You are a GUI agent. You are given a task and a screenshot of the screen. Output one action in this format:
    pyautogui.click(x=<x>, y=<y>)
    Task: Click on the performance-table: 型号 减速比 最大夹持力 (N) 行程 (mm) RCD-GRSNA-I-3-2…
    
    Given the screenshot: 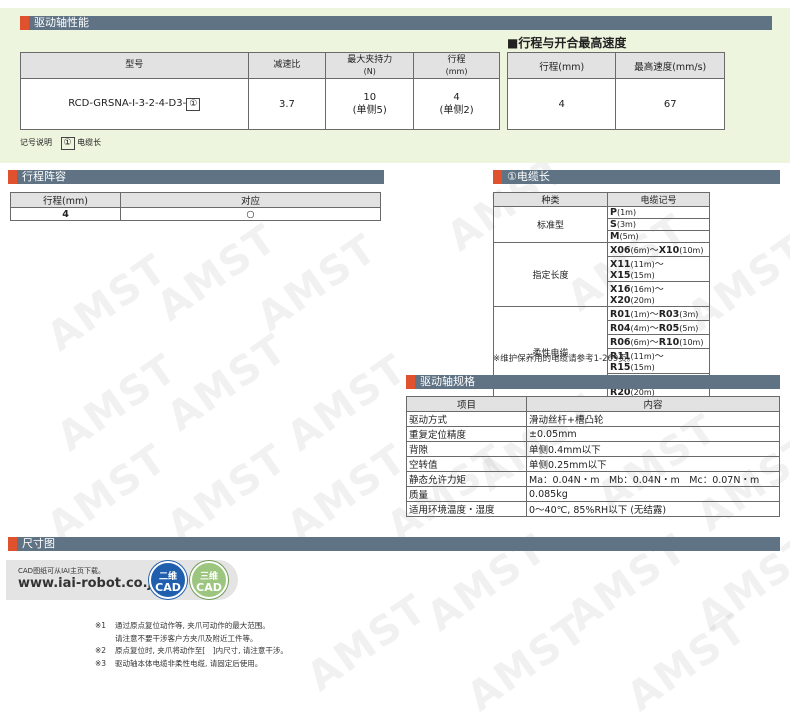 What is the action you would take?
    pyautogui.click(x=260, y=91)
    